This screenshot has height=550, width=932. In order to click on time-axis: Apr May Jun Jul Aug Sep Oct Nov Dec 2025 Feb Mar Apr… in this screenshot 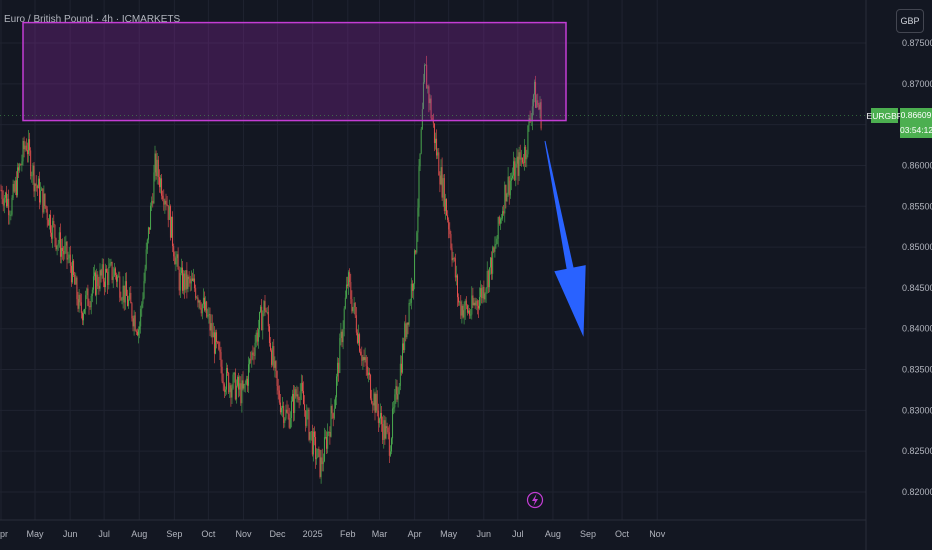, I will do `click(333, 534)`.